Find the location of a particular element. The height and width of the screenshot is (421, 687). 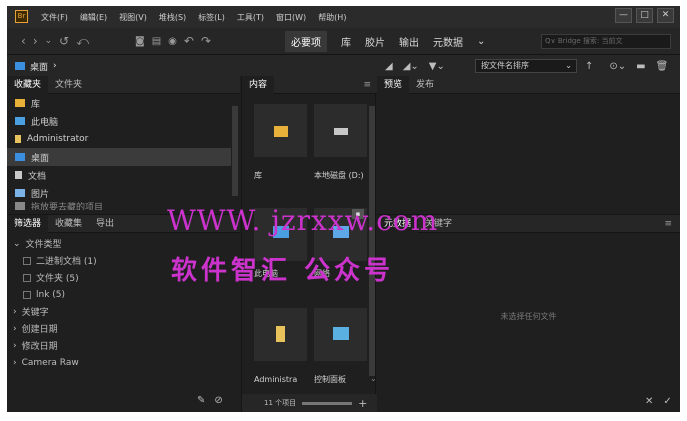

window-controls: — □ ✕ is located at coordinates (644, 15).